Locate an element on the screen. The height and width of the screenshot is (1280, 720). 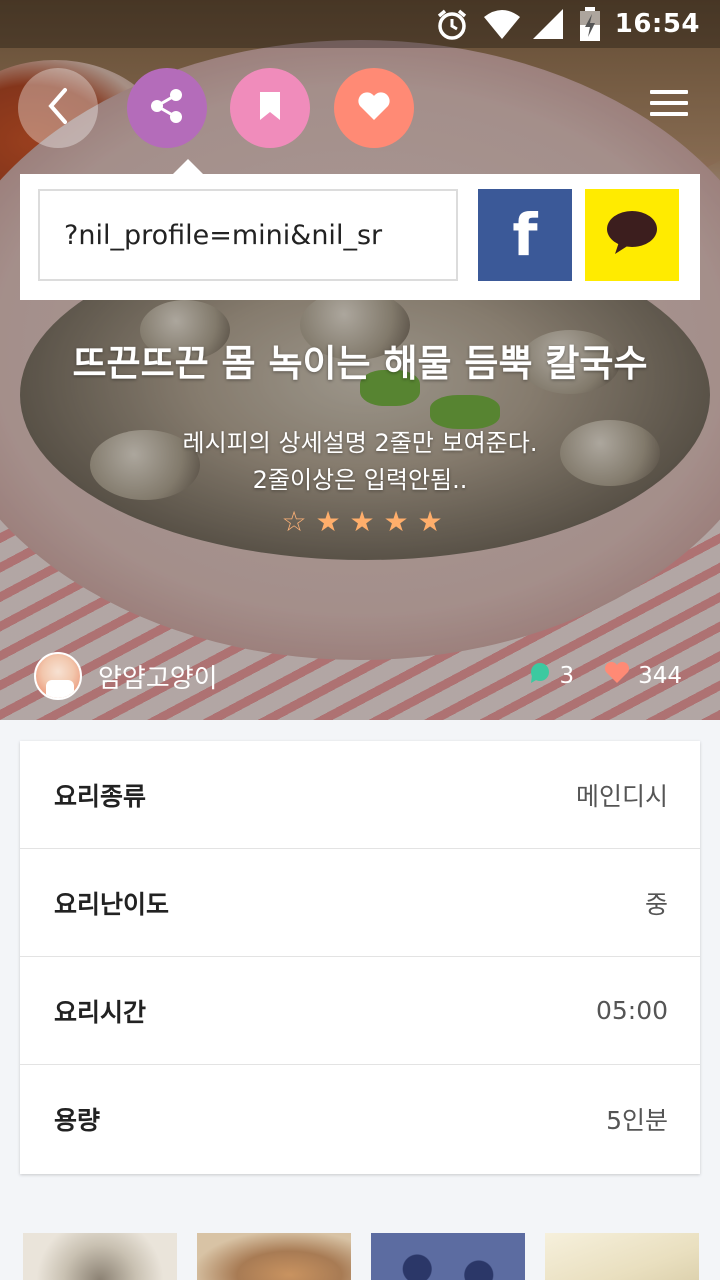
alarm-icon is located at coordinates (452, 24).